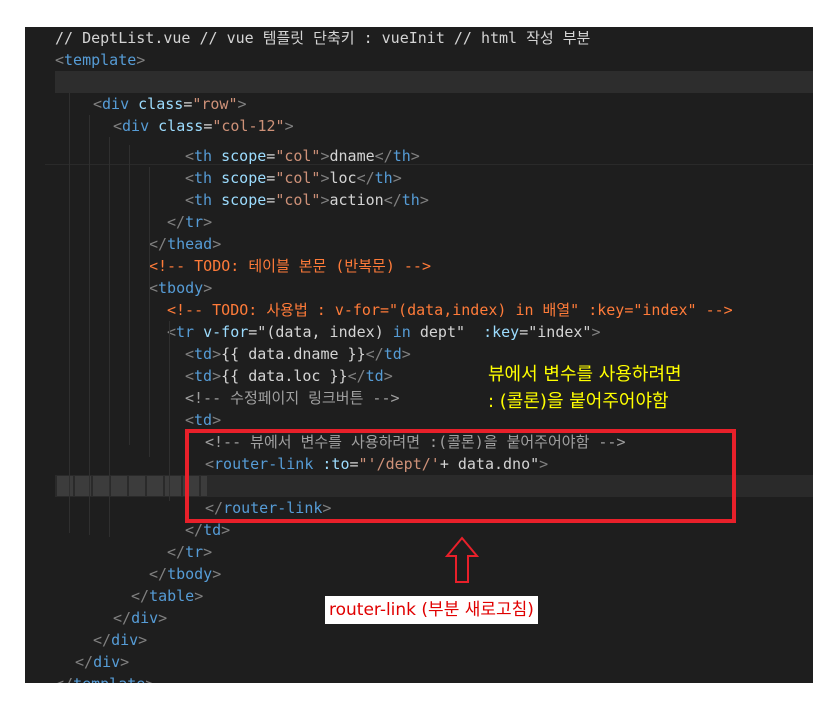  What do you see at coordinates (194, 552) in the screenshot?
I see `code-token: tr` at bounding box center [194, 552].